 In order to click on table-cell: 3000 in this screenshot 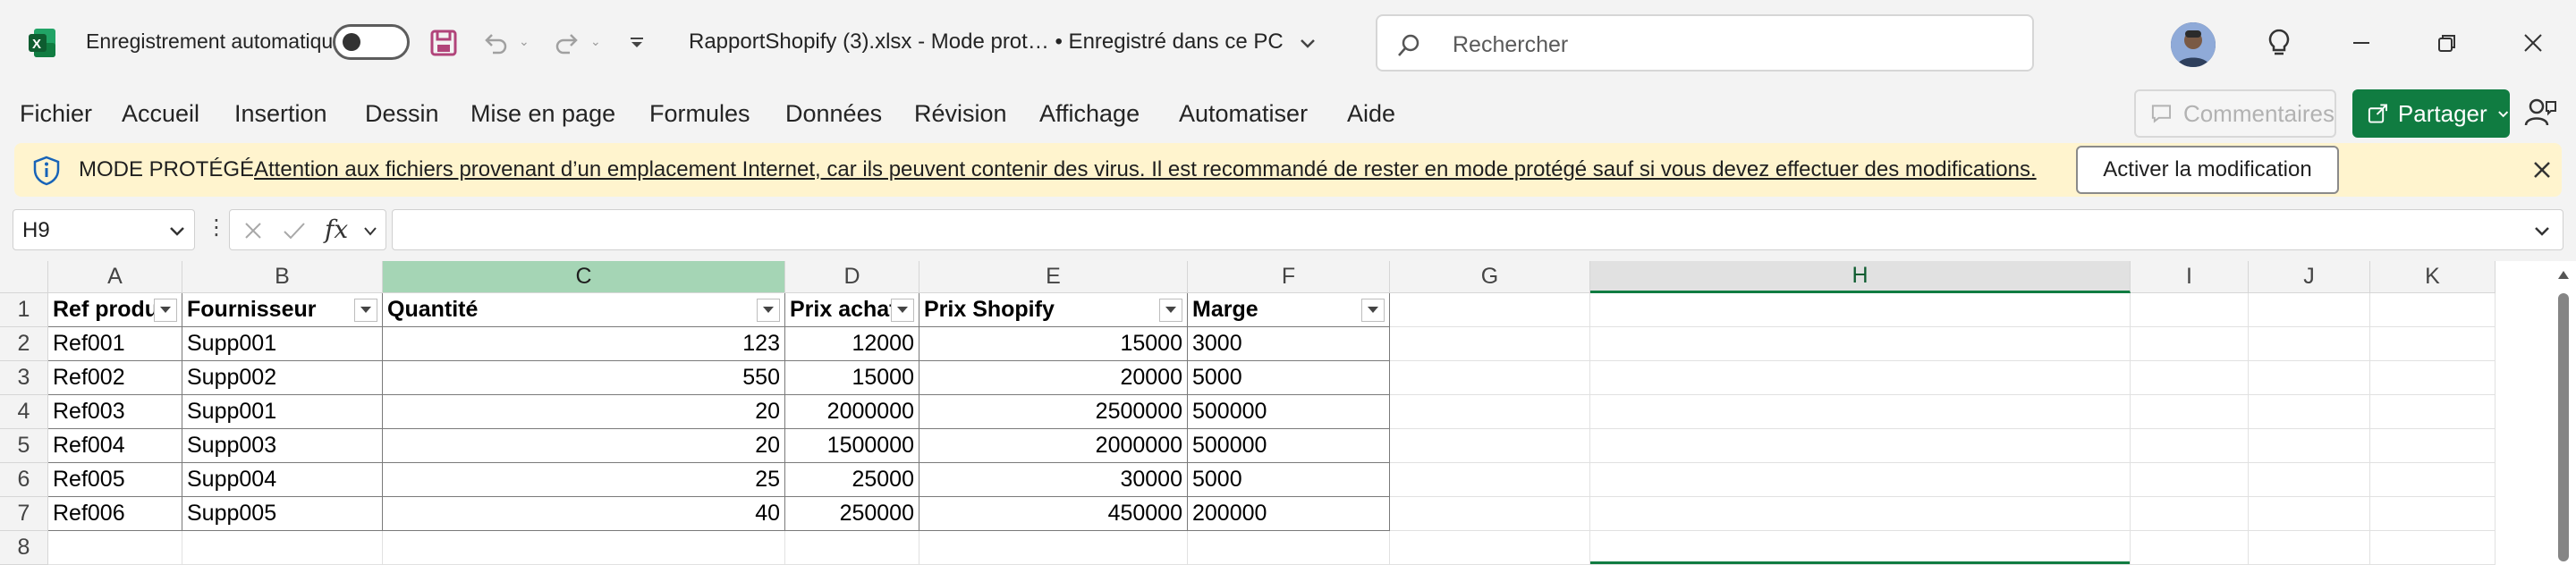, I will do `click(1289, 344)`.